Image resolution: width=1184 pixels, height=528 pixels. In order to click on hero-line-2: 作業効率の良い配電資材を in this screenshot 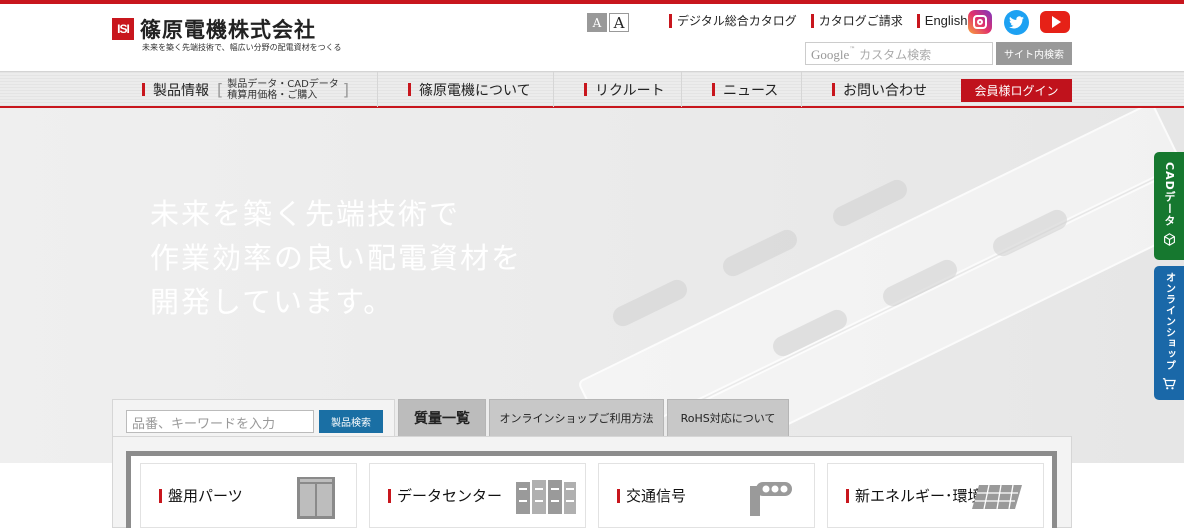, I will do `click(336, 258)`.